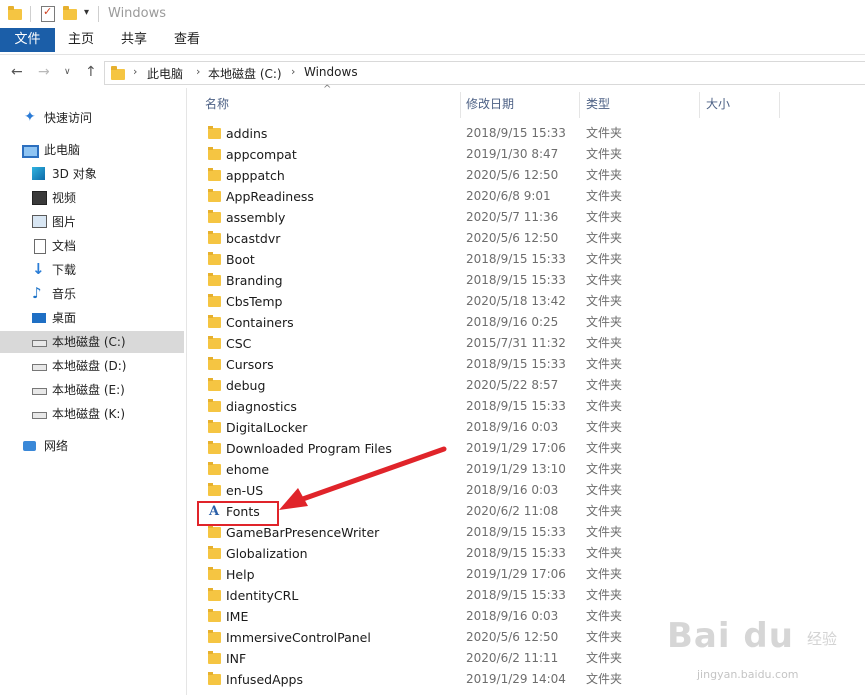 Image resolution: width=865 pixels, height=695 pixels. What do you see at coordinates (512, 238) in the screenshot?
I see `file-date: 2020/5/6 12:50` at bounding box center [512, 238].